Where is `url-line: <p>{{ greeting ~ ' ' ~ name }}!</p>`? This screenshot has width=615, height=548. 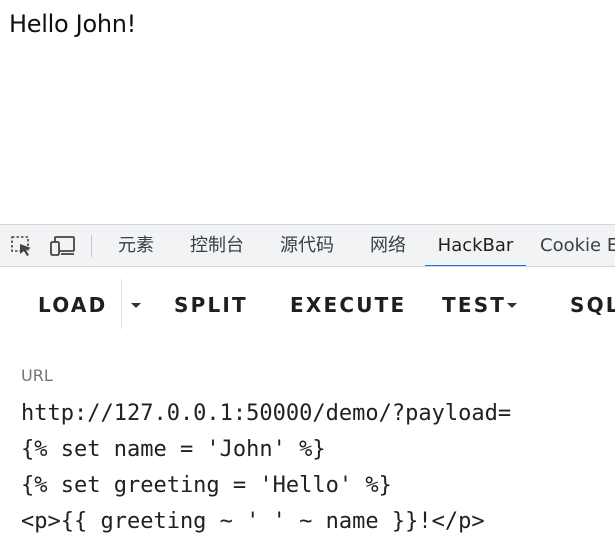
url-line: <p>{{ greeting ~ ' ' ~ name }}!</p> is located at coordinates (253, 521).